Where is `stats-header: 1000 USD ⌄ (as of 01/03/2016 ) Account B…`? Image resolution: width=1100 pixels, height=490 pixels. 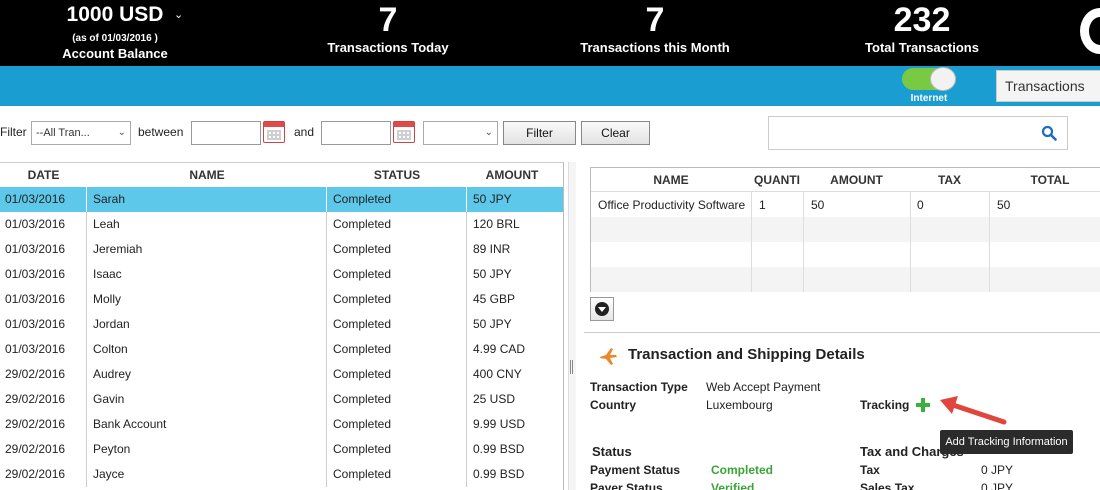
stats-header: 1000 USD ⌄ (as of 01/03/2016 ) Account B… is located at coordinates (550, 33).